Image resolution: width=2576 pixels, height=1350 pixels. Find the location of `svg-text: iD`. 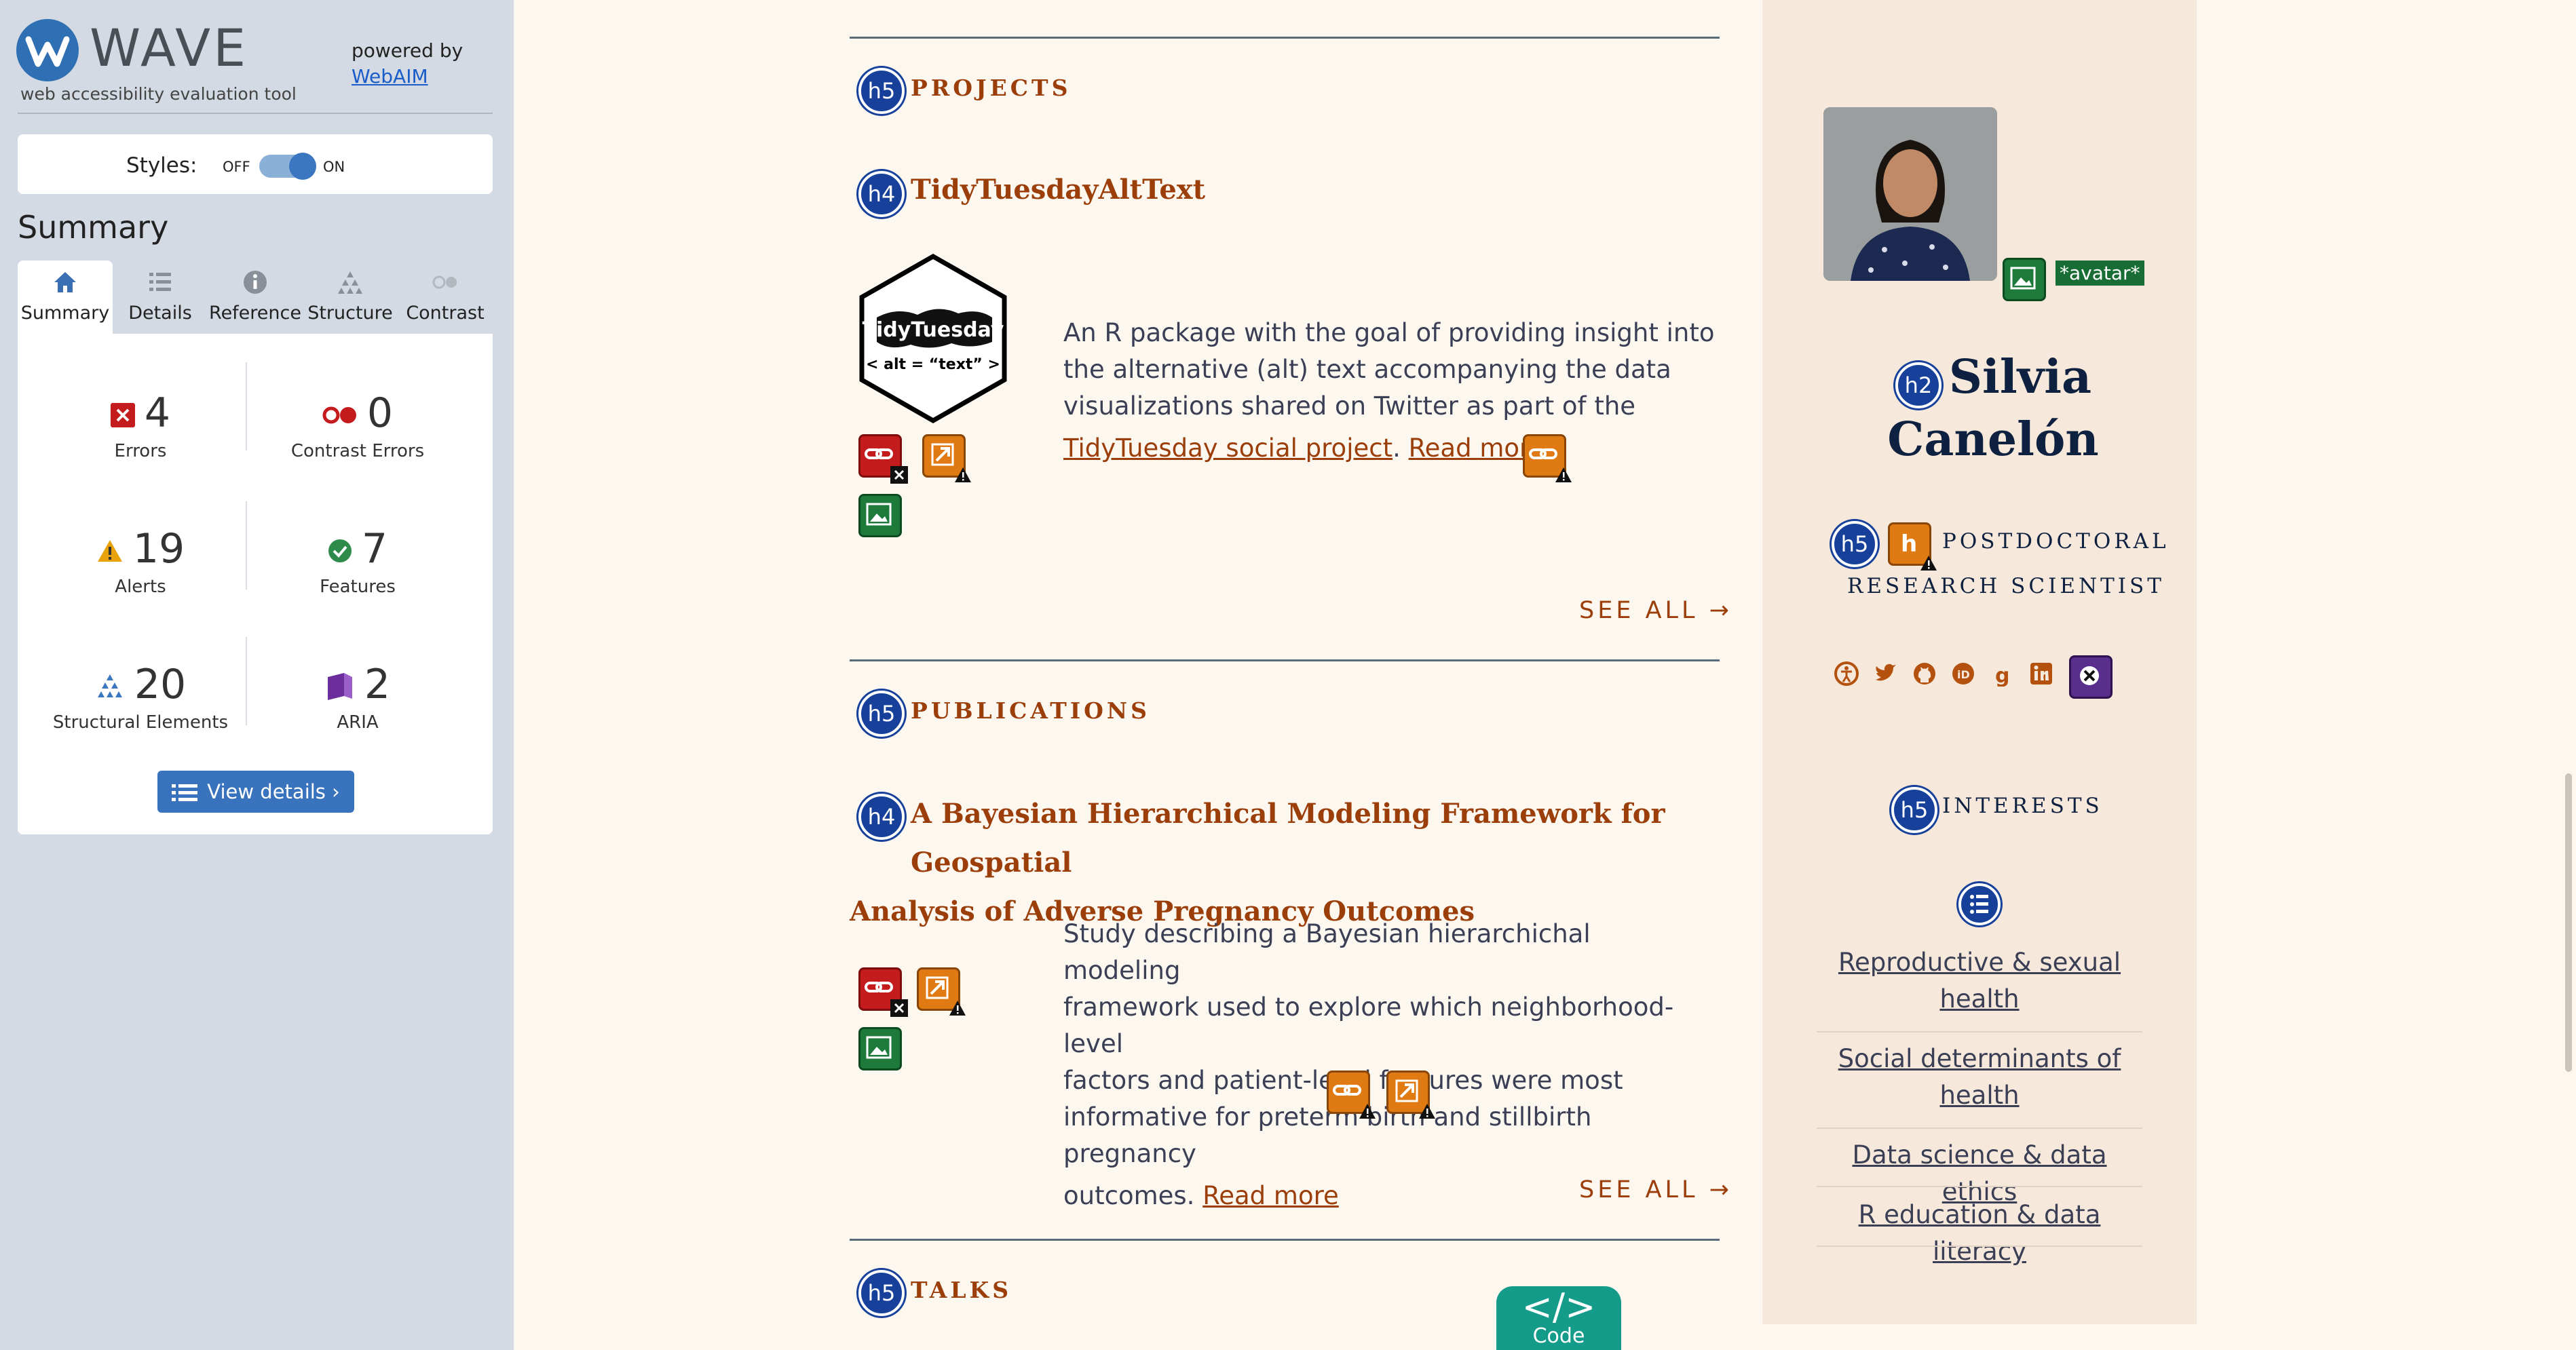

svg-text: iD is located at coordinates (1963, 675).